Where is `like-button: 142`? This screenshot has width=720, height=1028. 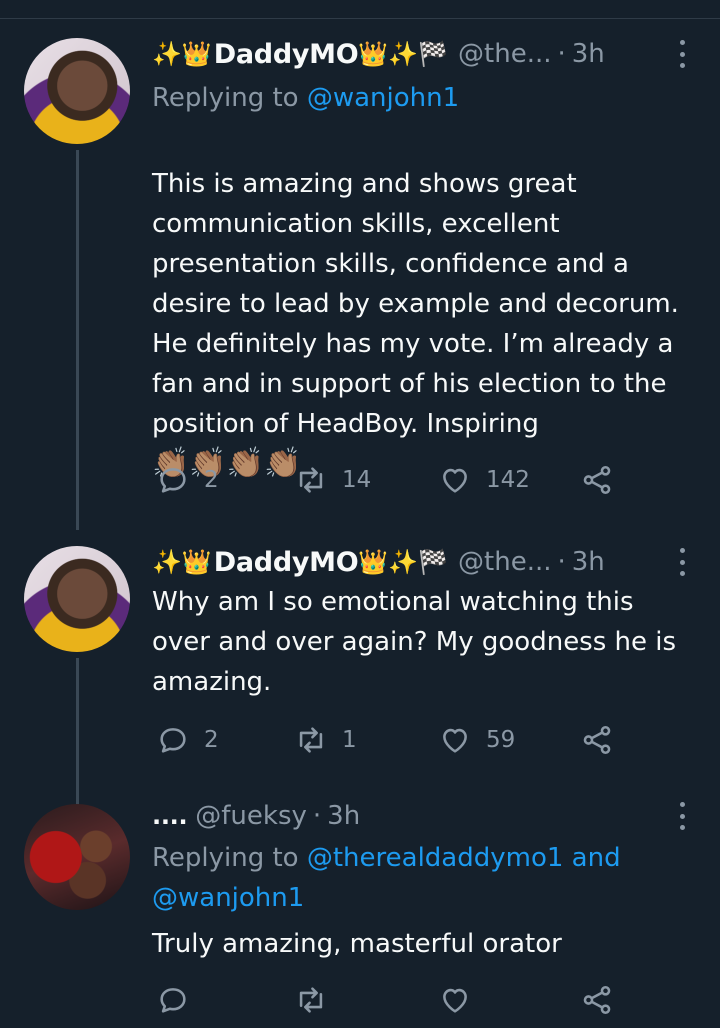 like-button: 142 is located at coordinates (484, 480).